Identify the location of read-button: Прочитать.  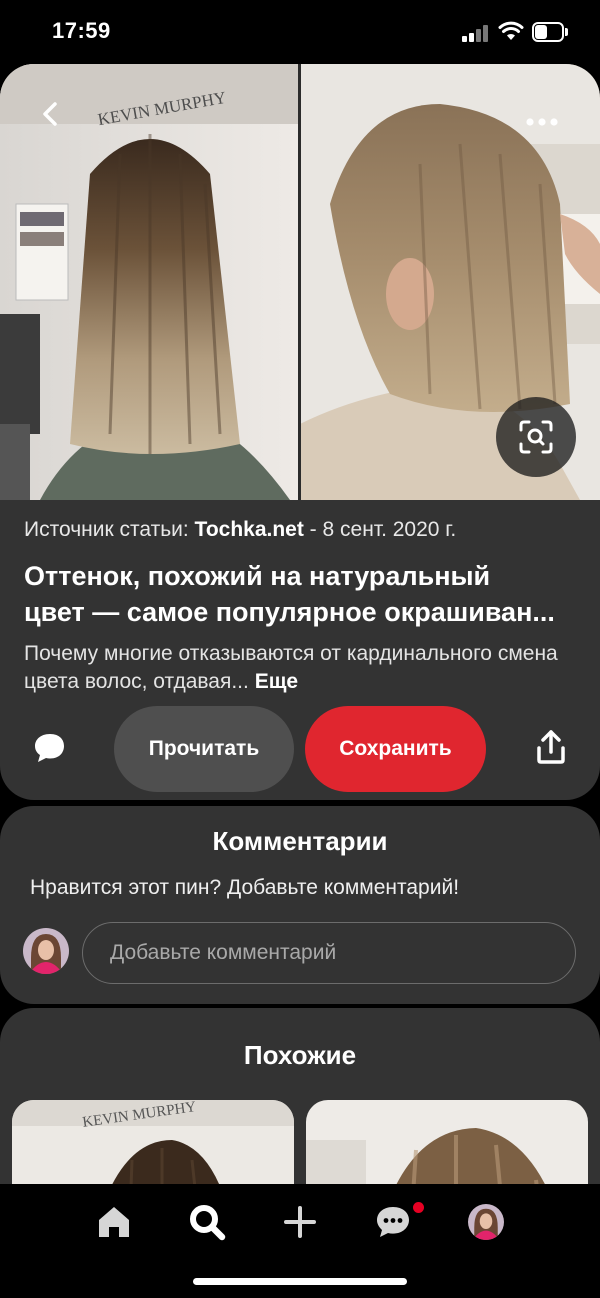
(204, 749).